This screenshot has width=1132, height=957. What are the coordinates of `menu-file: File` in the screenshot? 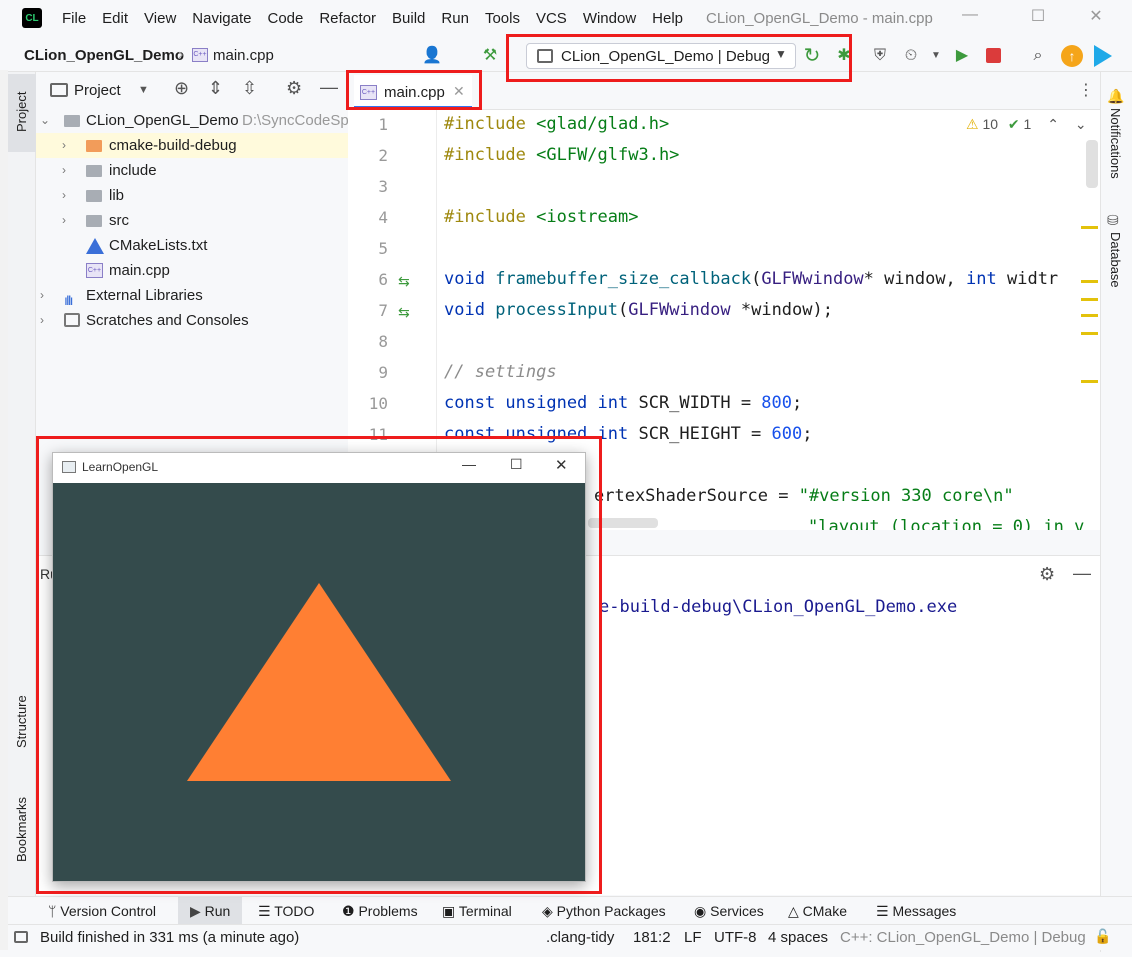 It's located at (78, 18).